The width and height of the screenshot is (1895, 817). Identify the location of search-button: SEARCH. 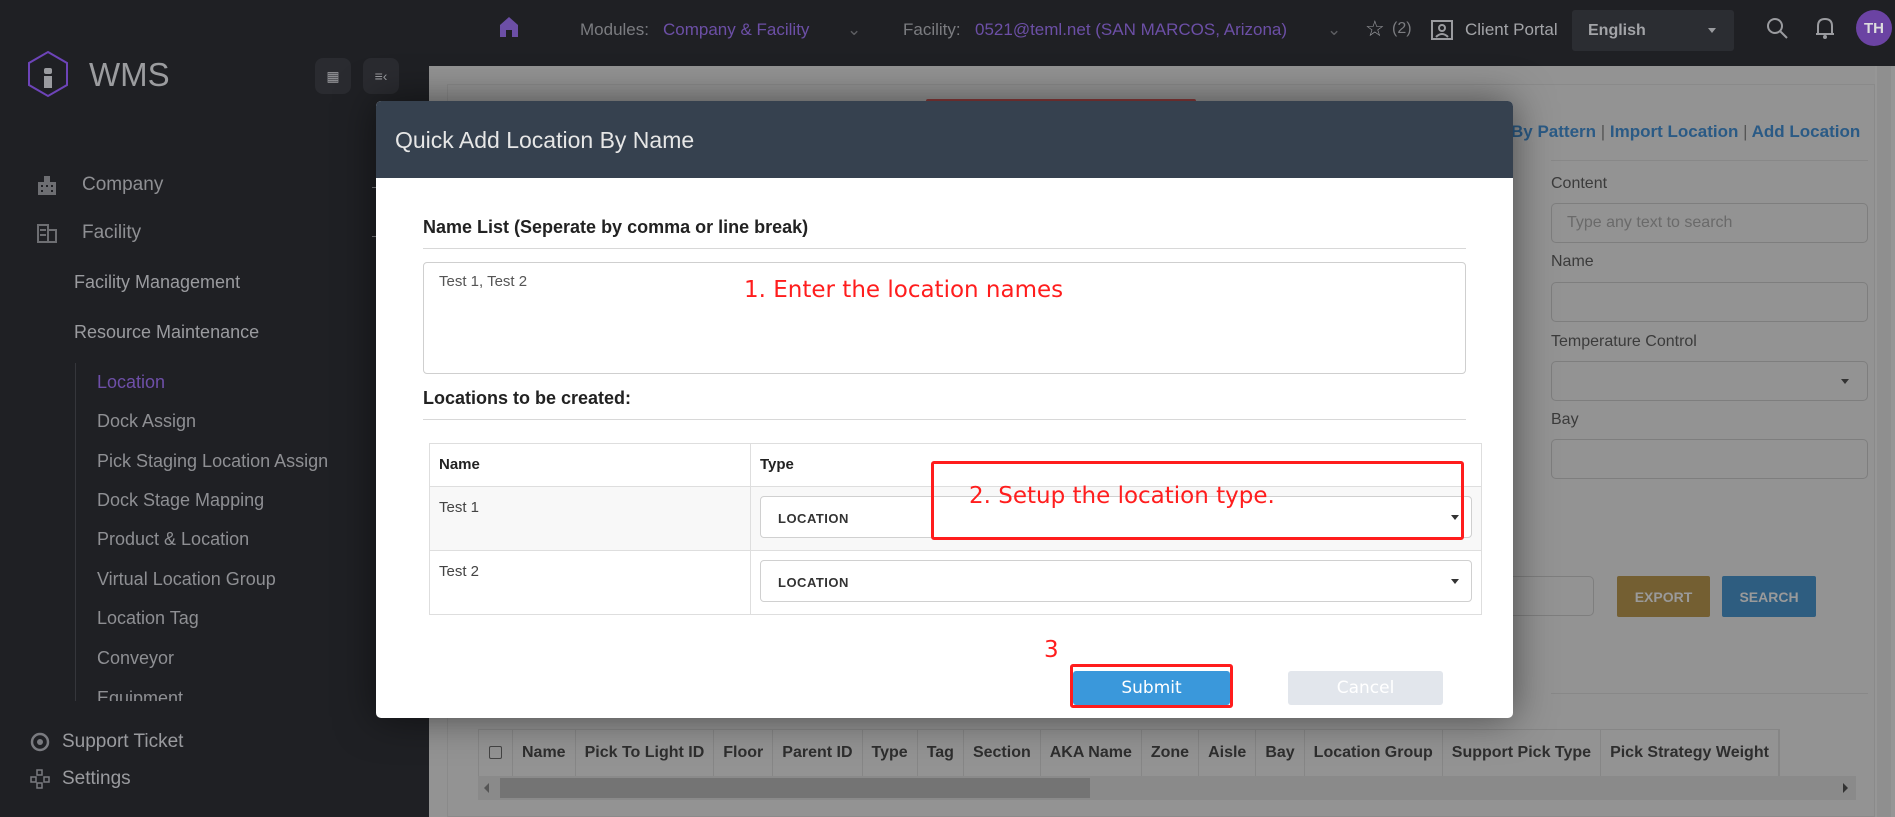
(1769, 596).